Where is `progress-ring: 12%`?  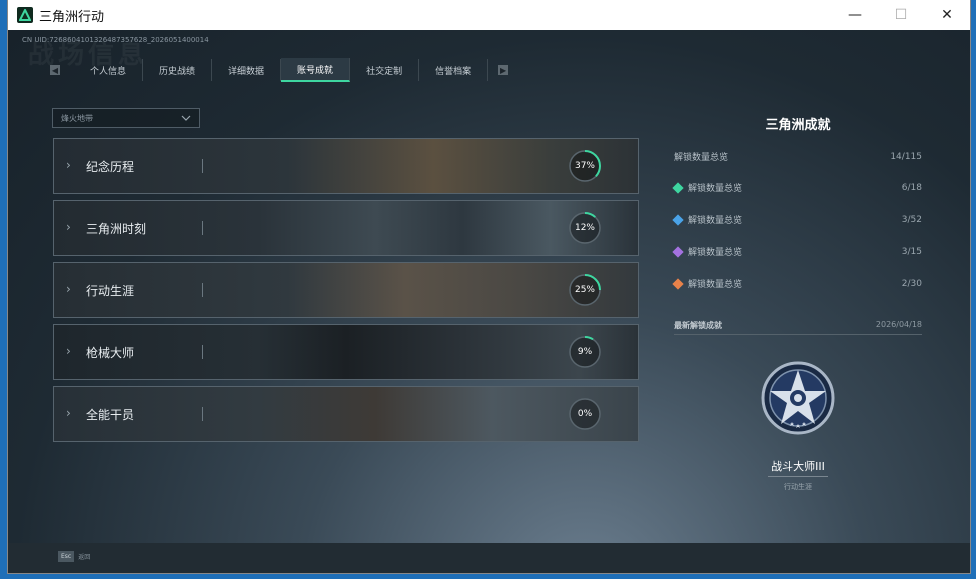
progress-ring: 12% is located at coordinates (585, 228).